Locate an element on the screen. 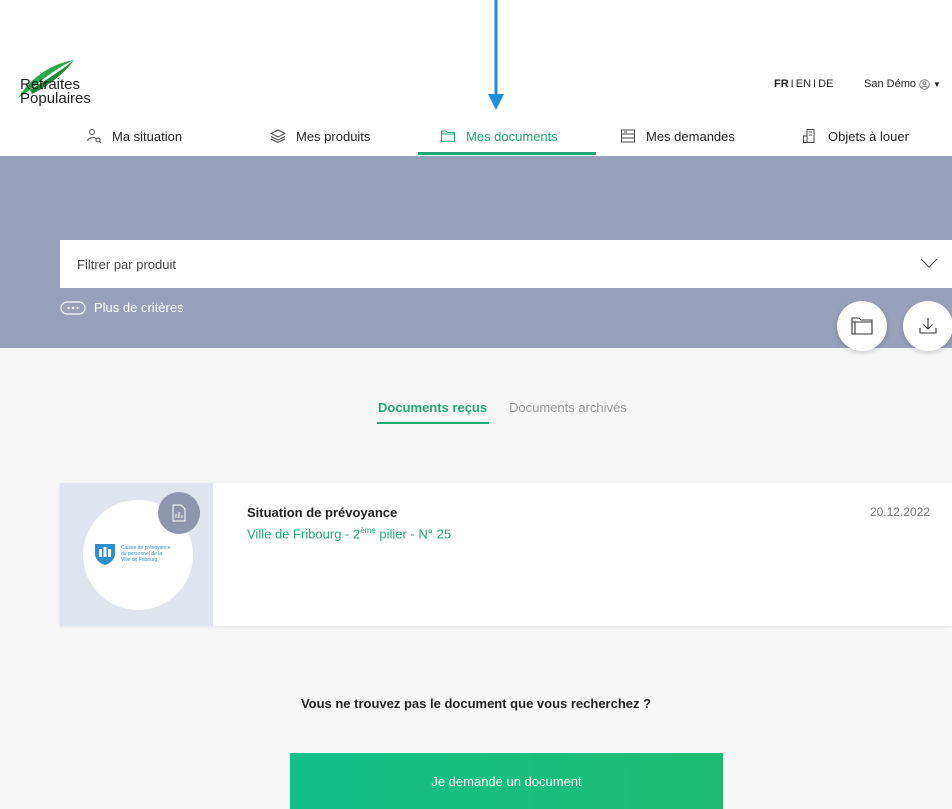 This screenshot has width=952, height=809. folder-button is located at coordinates (862, 326).